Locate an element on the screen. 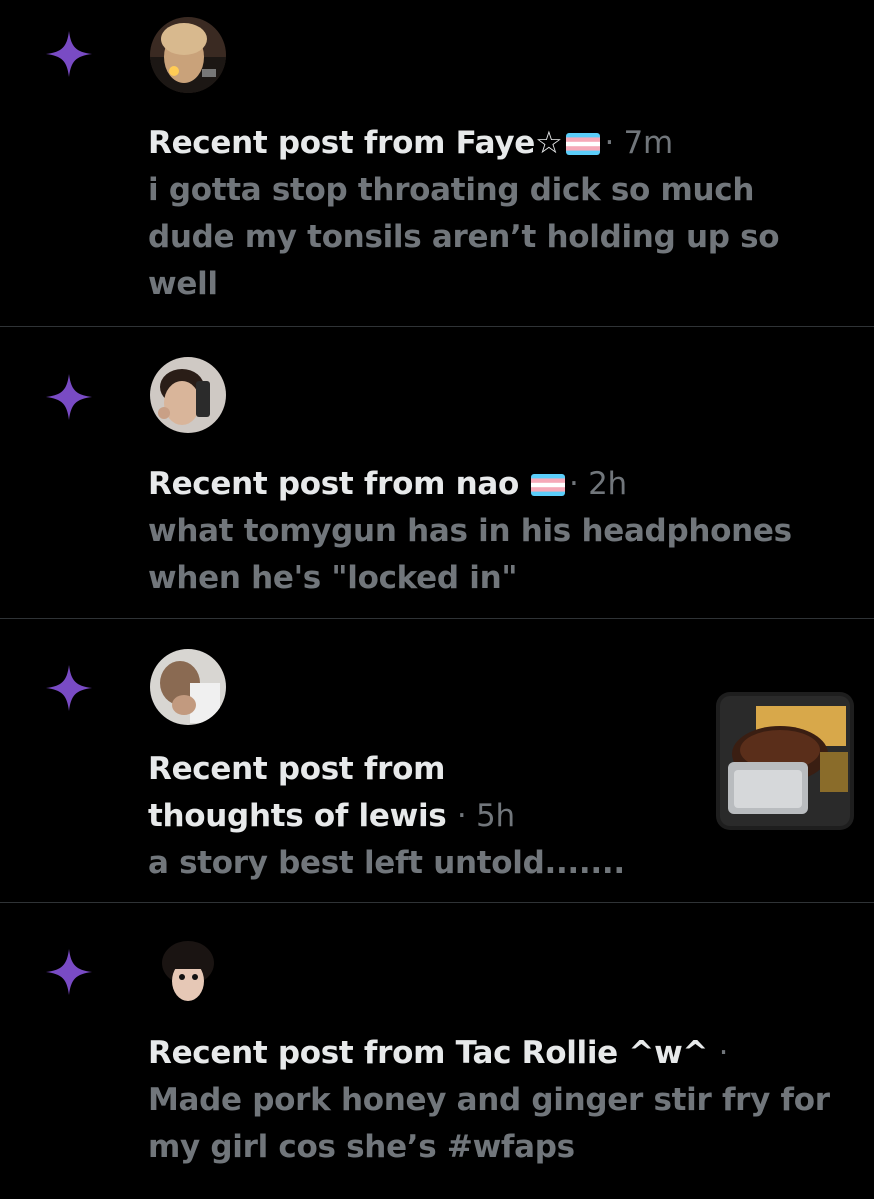 The height and width of the screenshot is (1199, 874). notification-author: thoughts of lewis is located at coordinates (297, 816).